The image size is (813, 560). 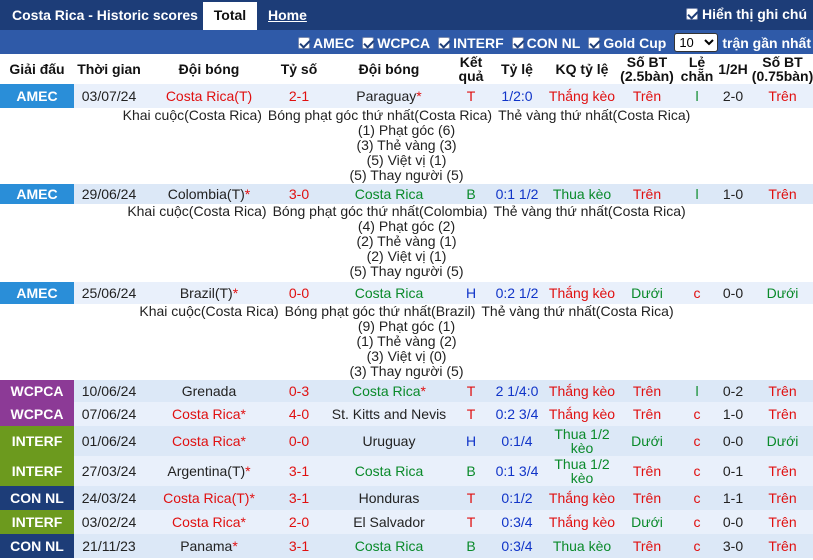 What do you see at coordinates (299, 440) in the screenshot?
I see `match-score: 0-0` at bounding box center [299, 440].